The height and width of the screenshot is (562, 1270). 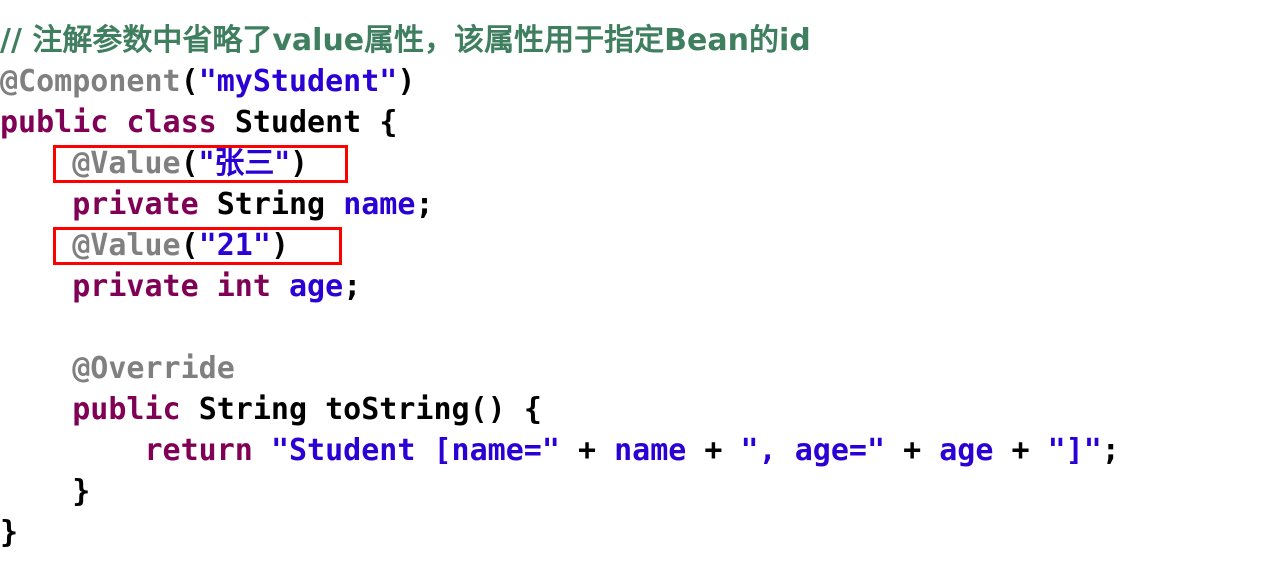 What do you see at coordinates (153, 368) in the screenshot?
I see `override-annotation: @Override` at bounding box center [153, 368].